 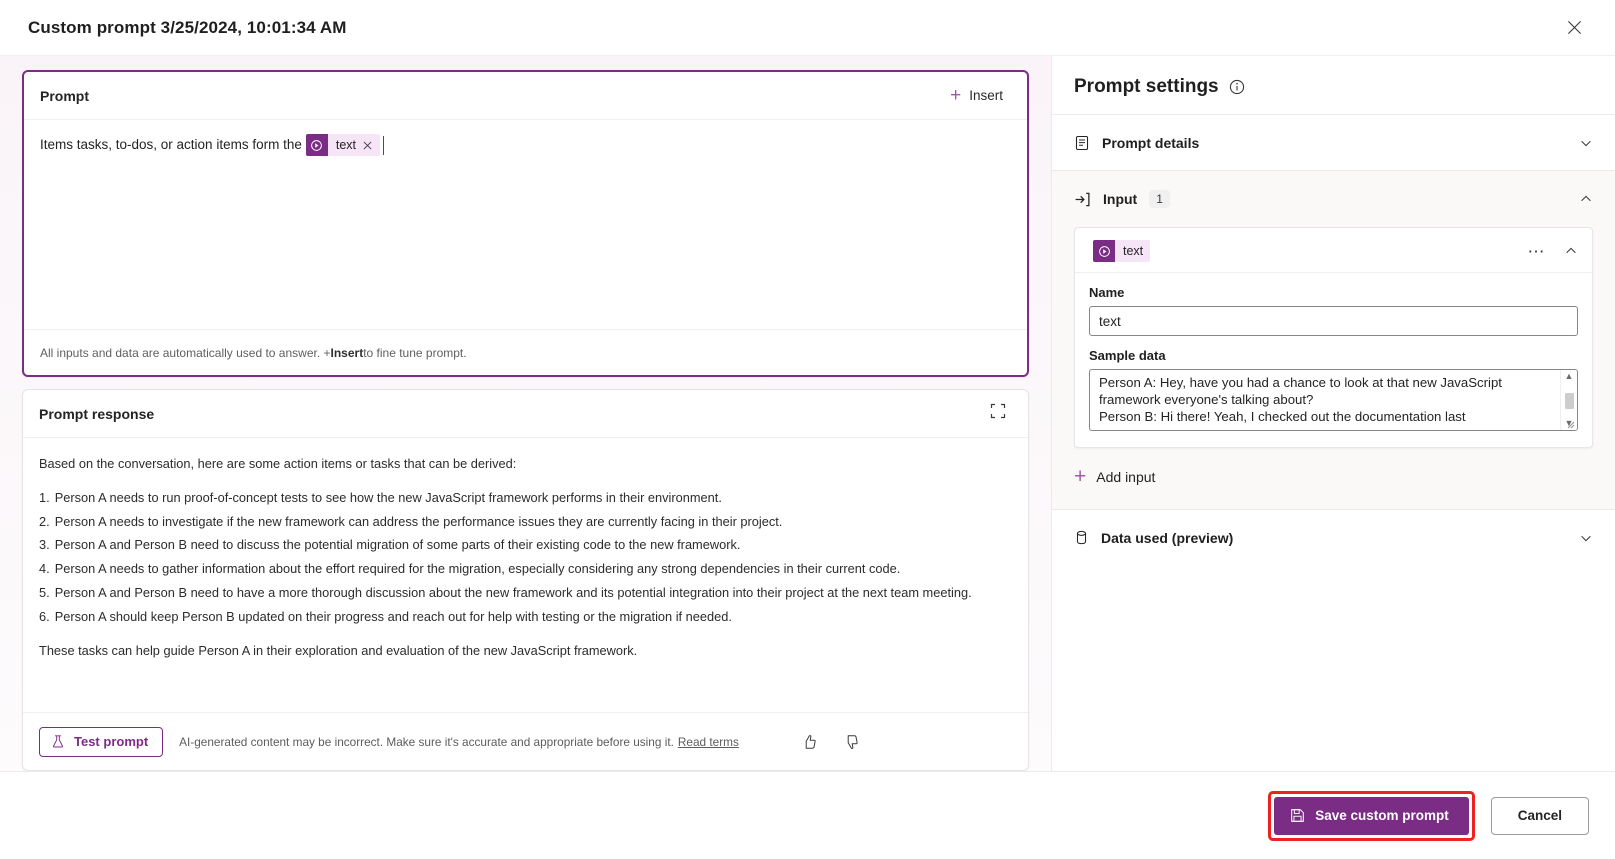 What do you see at coordinates (1082, 143) in the screenshot?
I see `document-icon` at bounding box center [1082, 143].